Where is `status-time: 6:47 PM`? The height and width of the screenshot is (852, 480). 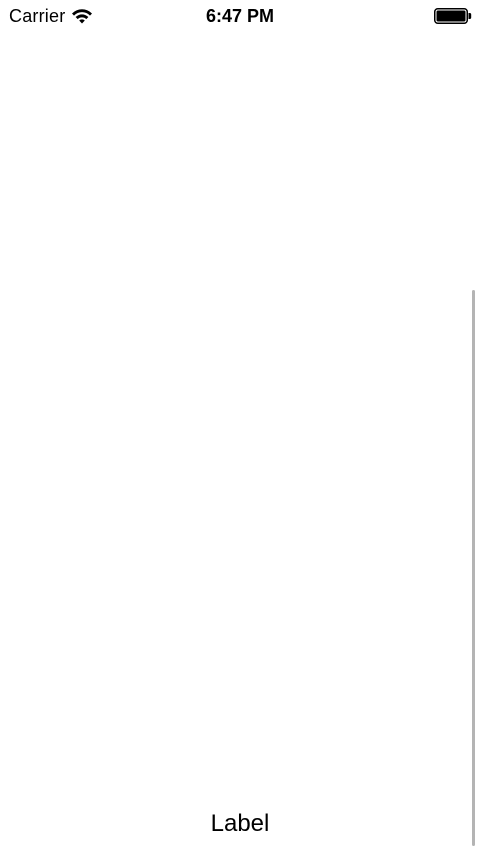 status-time: 6:47 PM is located at coordinates (240, 16).